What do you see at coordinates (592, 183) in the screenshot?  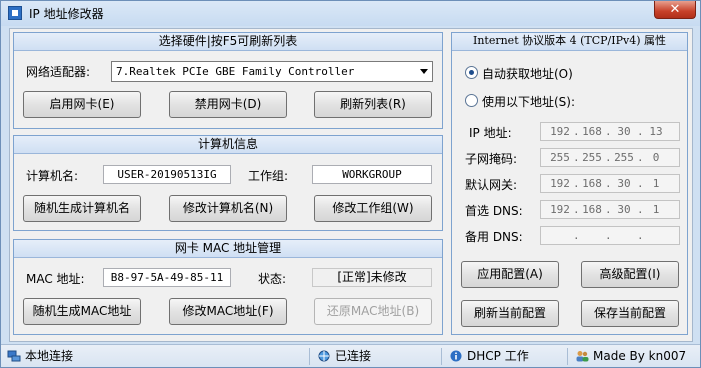 I see `gateway-octet: 168` at bounding box center [592, 183].